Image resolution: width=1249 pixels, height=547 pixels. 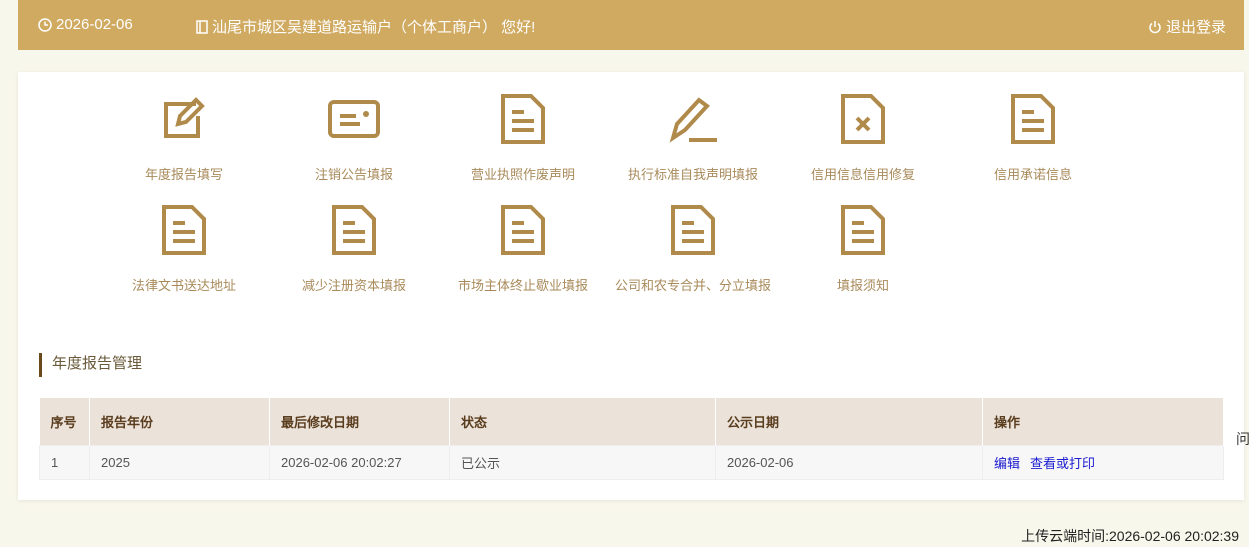 What do you see at coordinates (849, 421) in the screenshot?
I see `col-header: 公示日期` at bounding box center [849, 421].